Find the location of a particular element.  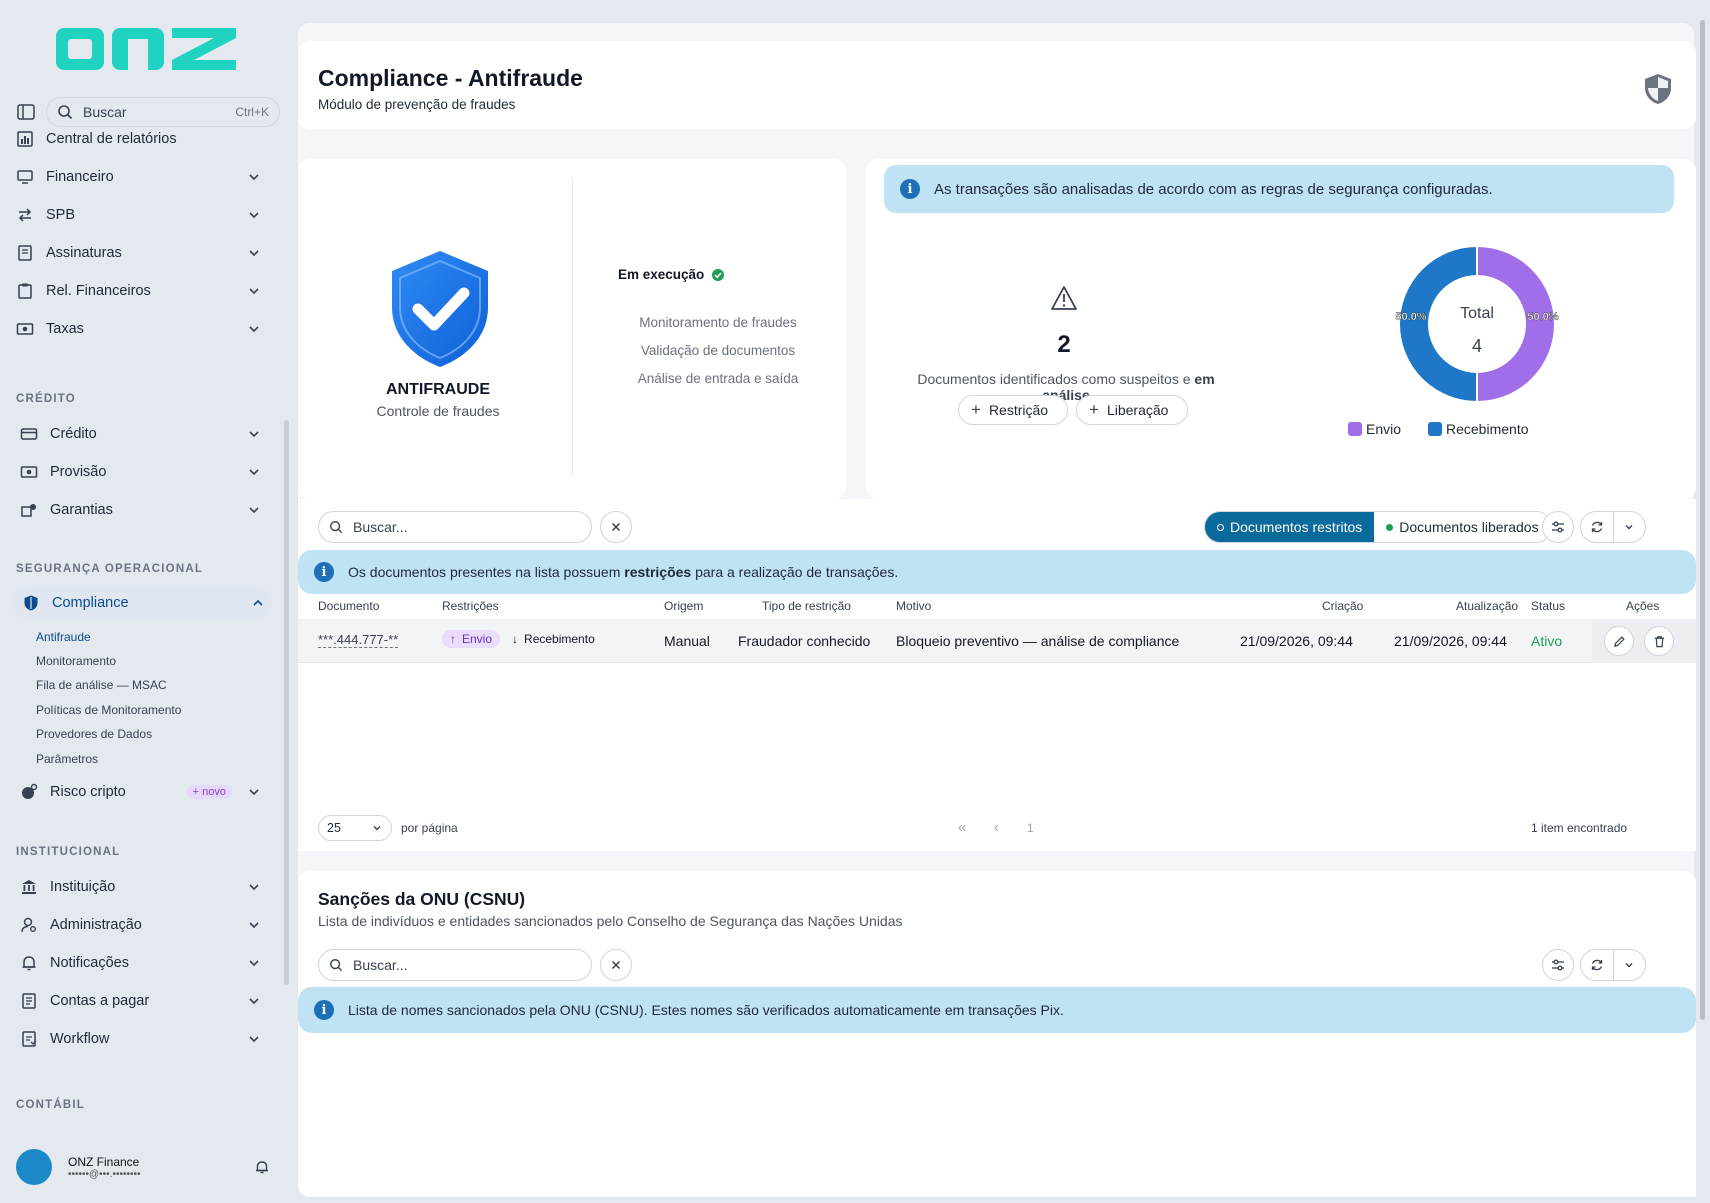

col-restricoes: Restrições is located at coordinates (470, 606).